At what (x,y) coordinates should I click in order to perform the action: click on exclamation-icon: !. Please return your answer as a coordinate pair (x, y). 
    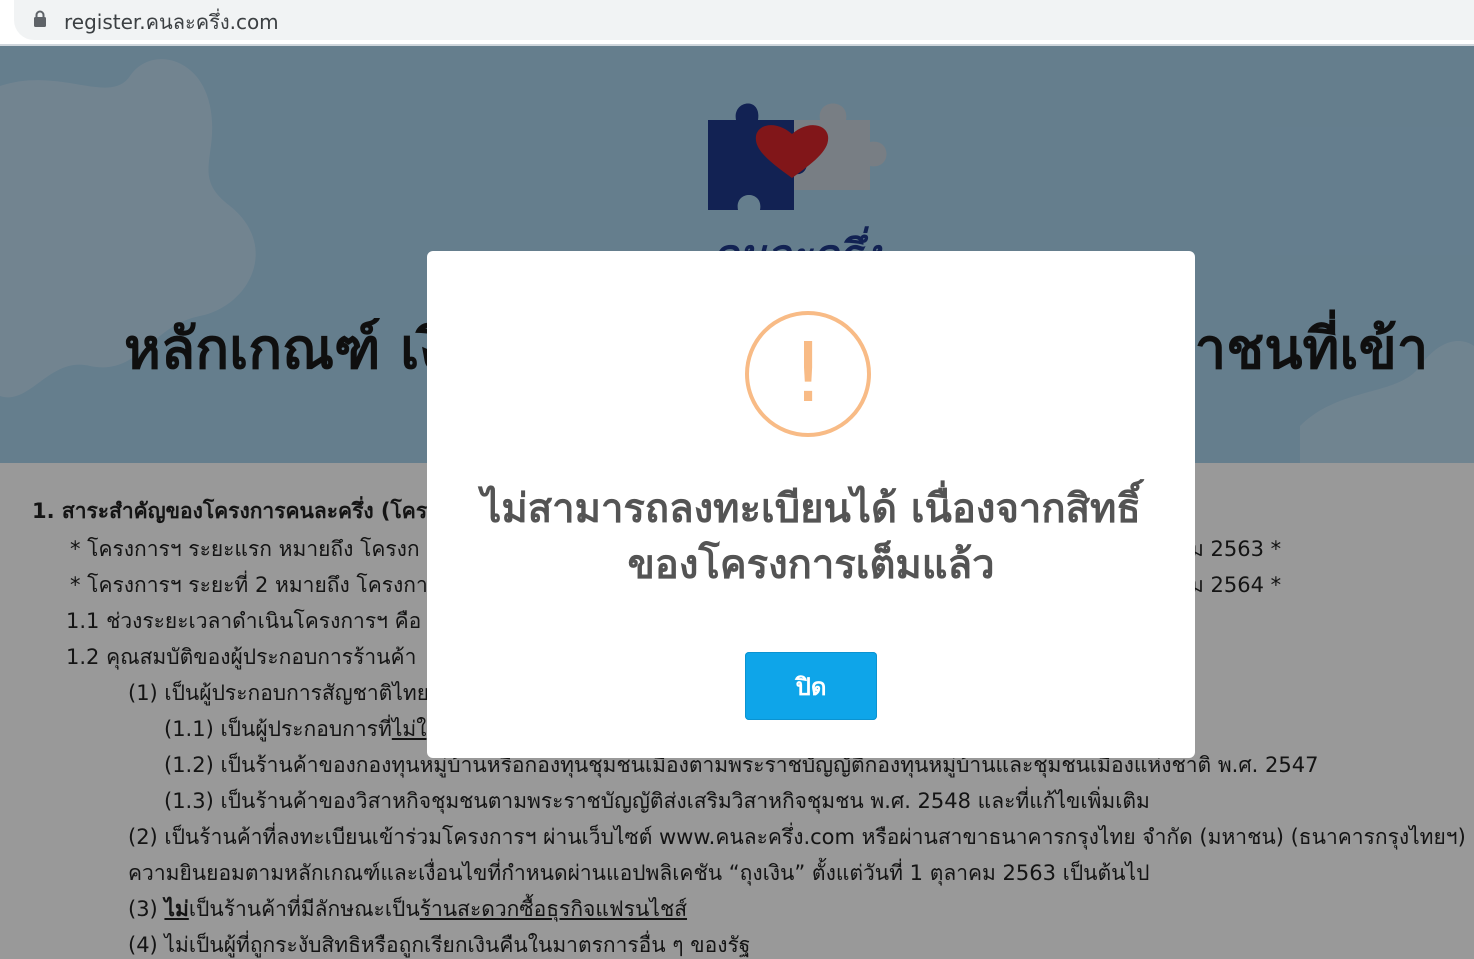
    Looking at the image, I should click on (808, 373).